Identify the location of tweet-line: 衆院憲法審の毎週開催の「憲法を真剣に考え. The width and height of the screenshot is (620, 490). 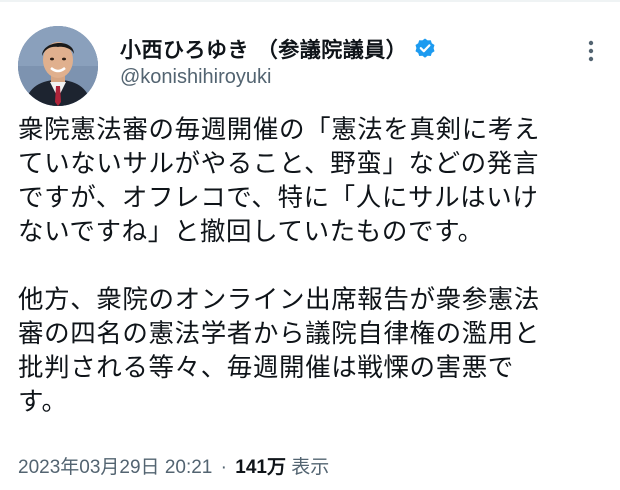
(279, 130).